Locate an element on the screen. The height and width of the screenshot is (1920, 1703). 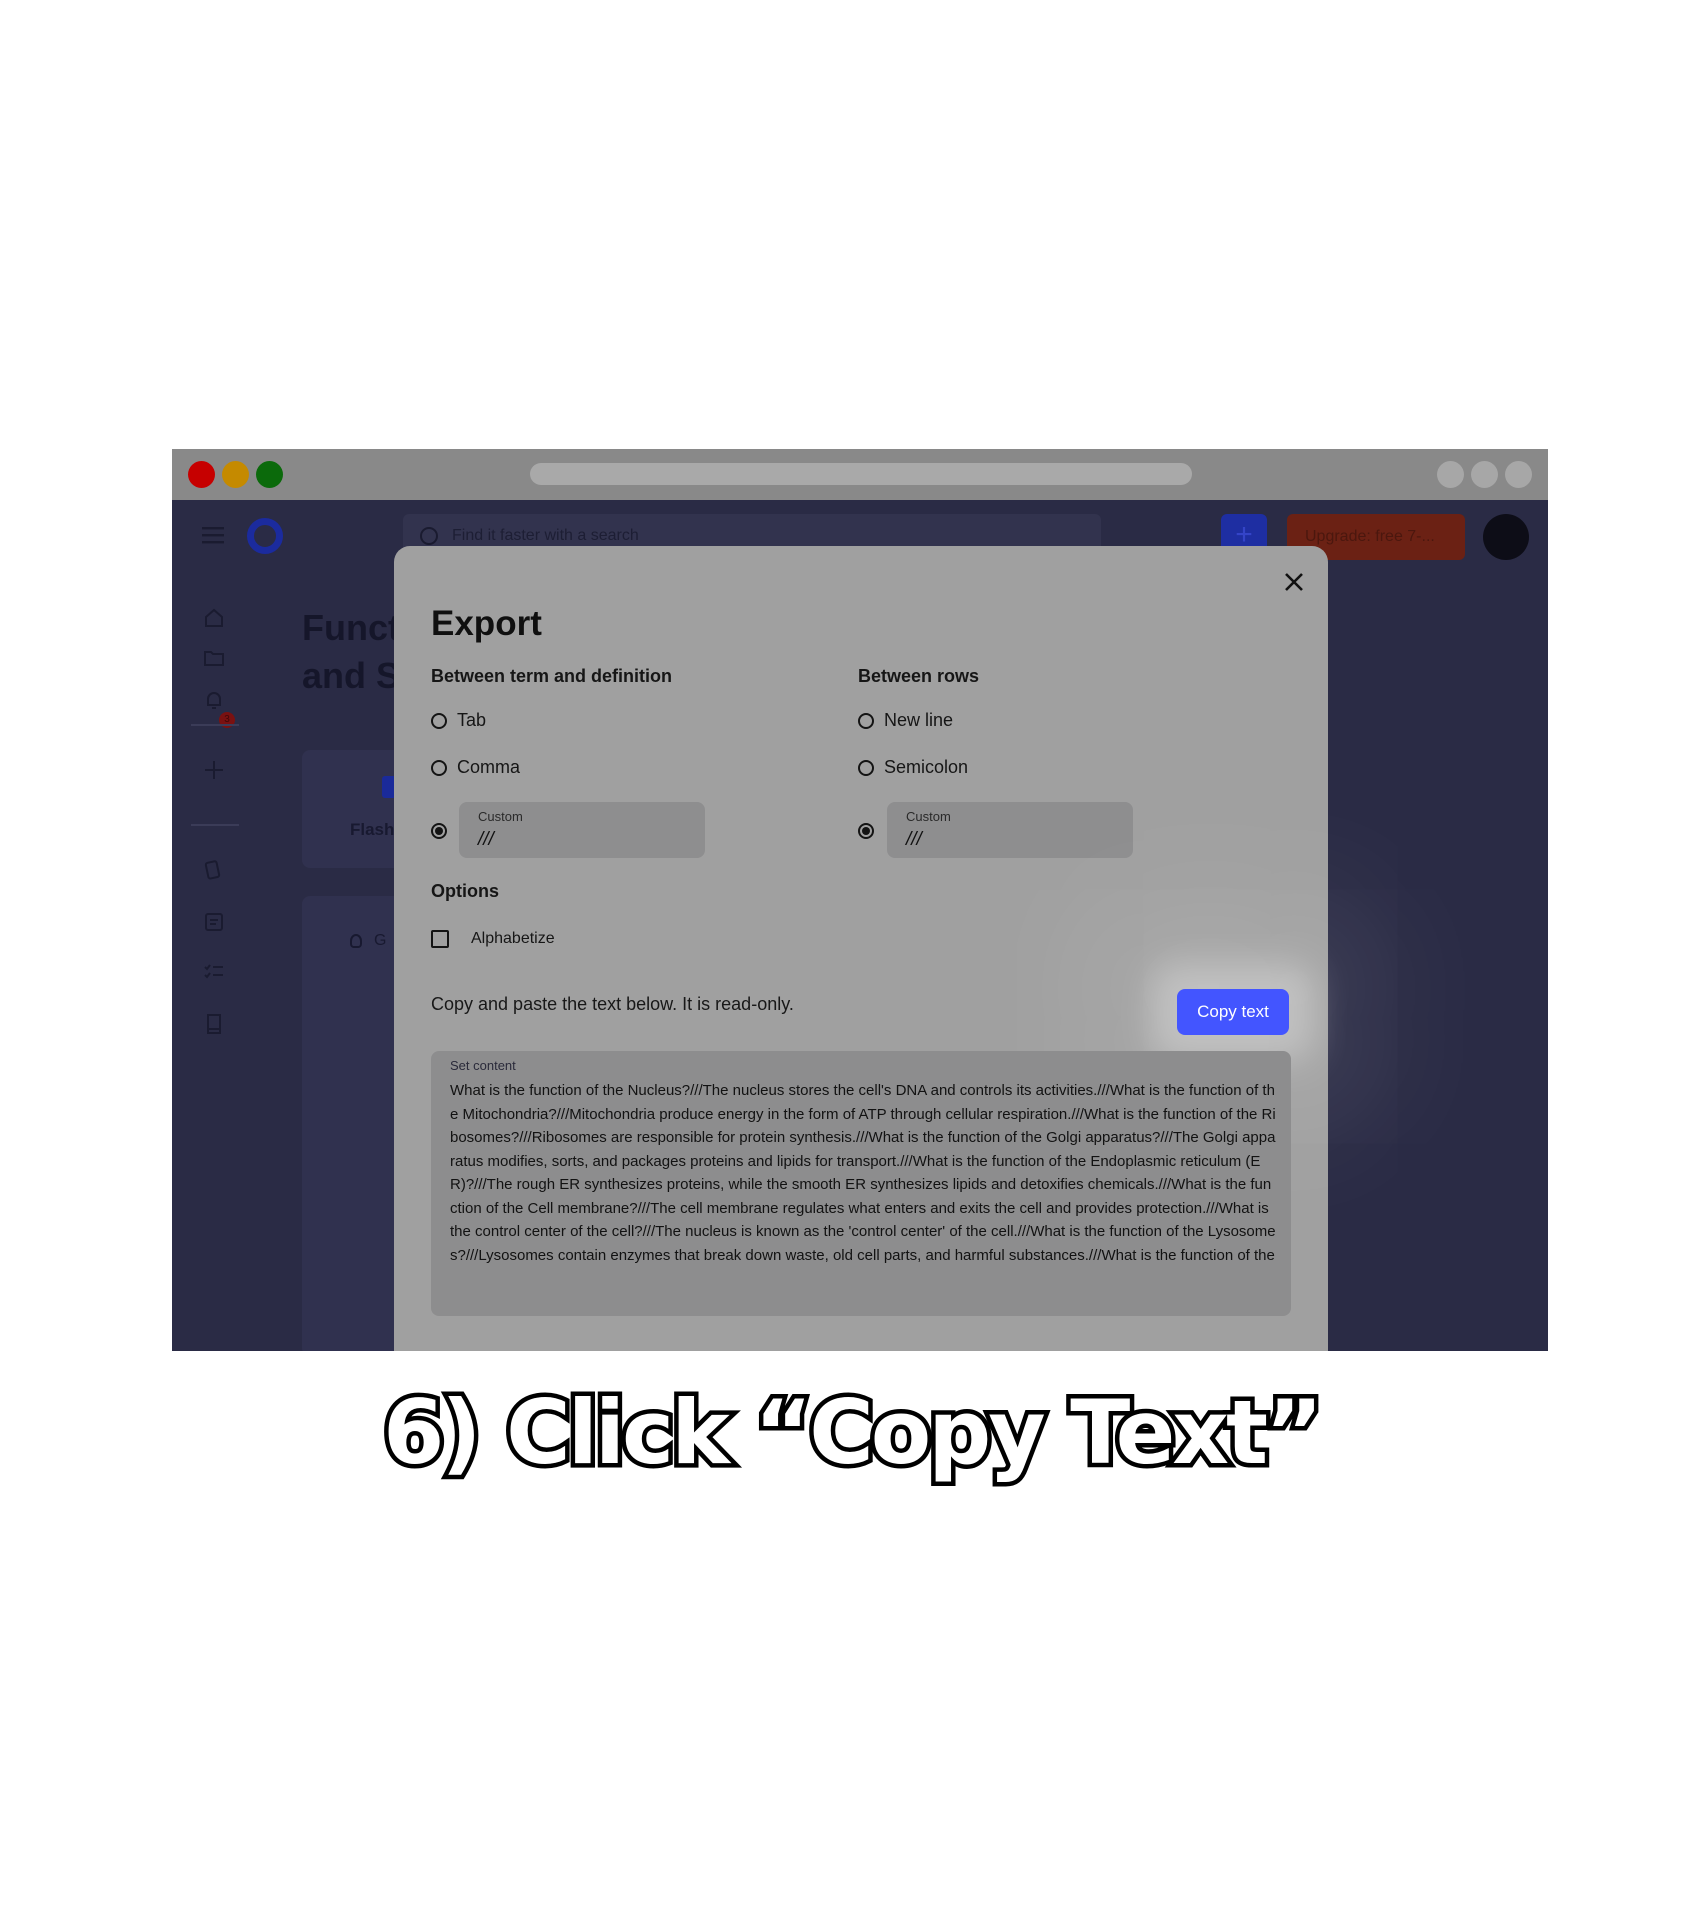
term-option-custom is located at coordinates (439, 831).